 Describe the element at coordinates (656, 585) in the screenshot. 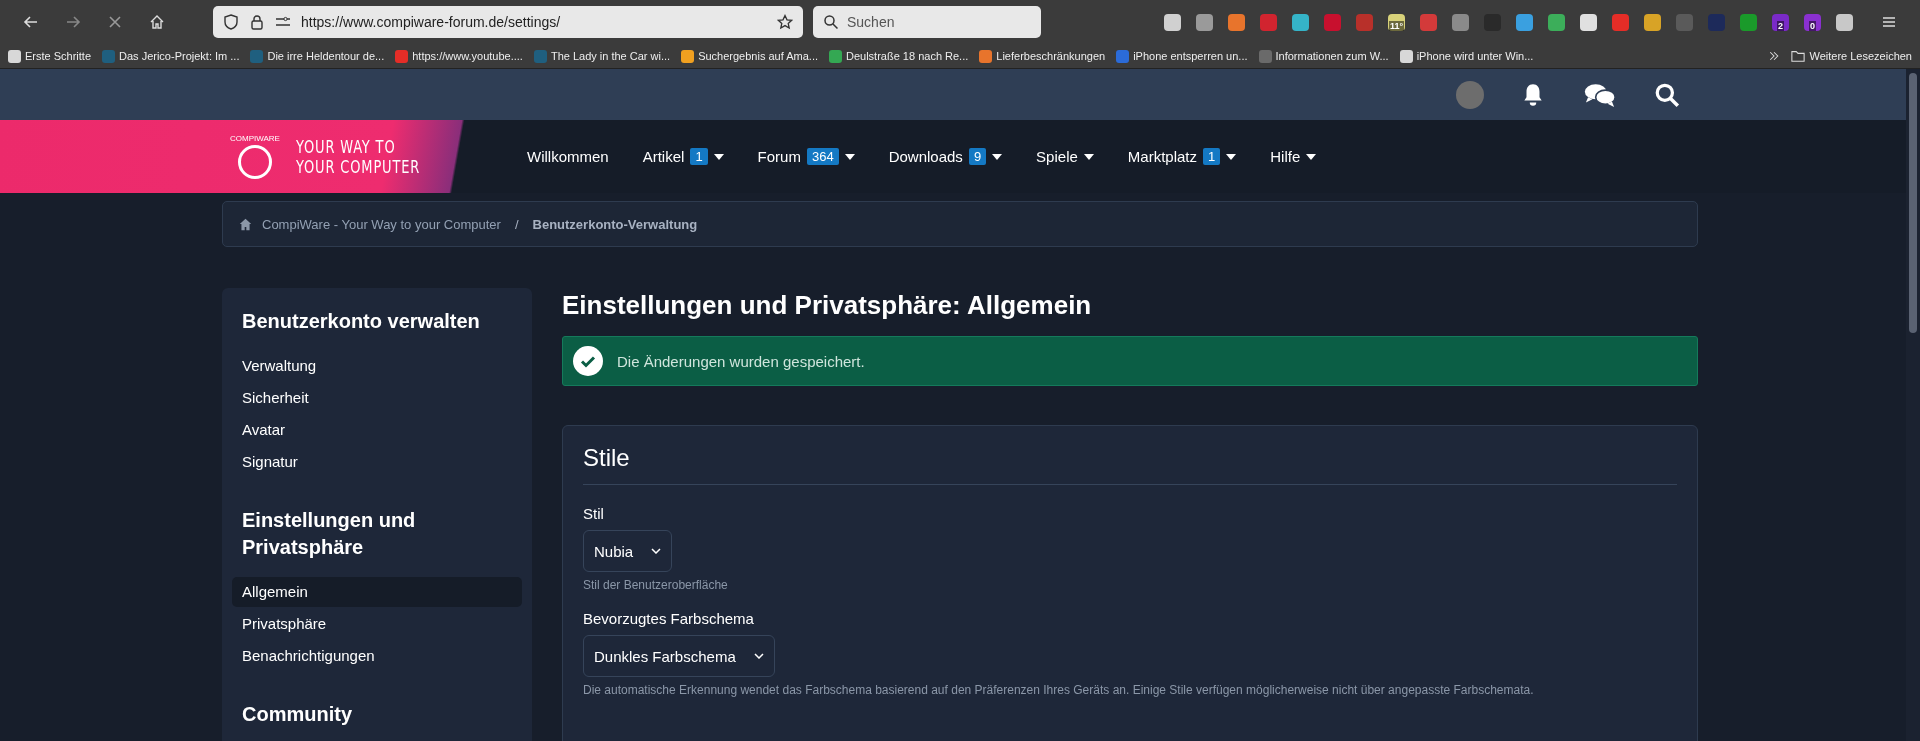

I see `field-hint: Stil der Benutzeroberfläche` at that location.